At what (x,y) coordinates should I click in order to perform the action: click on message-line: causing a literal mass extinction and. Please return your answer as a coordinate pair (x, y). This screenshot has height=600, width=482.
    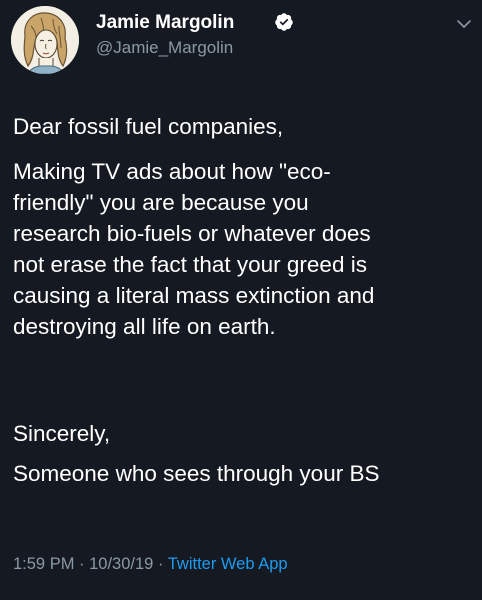
    Looking at the image, I should click on (194, 295).